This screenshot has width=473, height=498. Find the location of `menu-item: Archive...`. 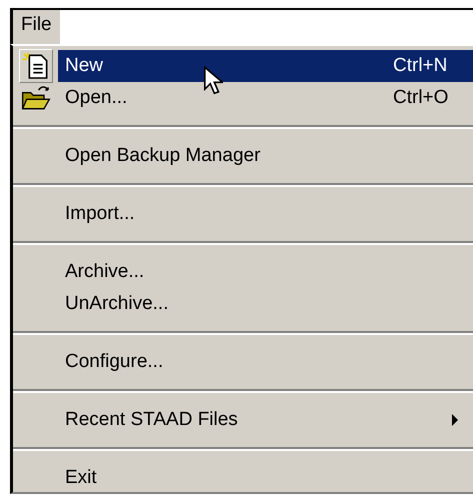

menu-item: Archive... is located at coordinates (265, 272).